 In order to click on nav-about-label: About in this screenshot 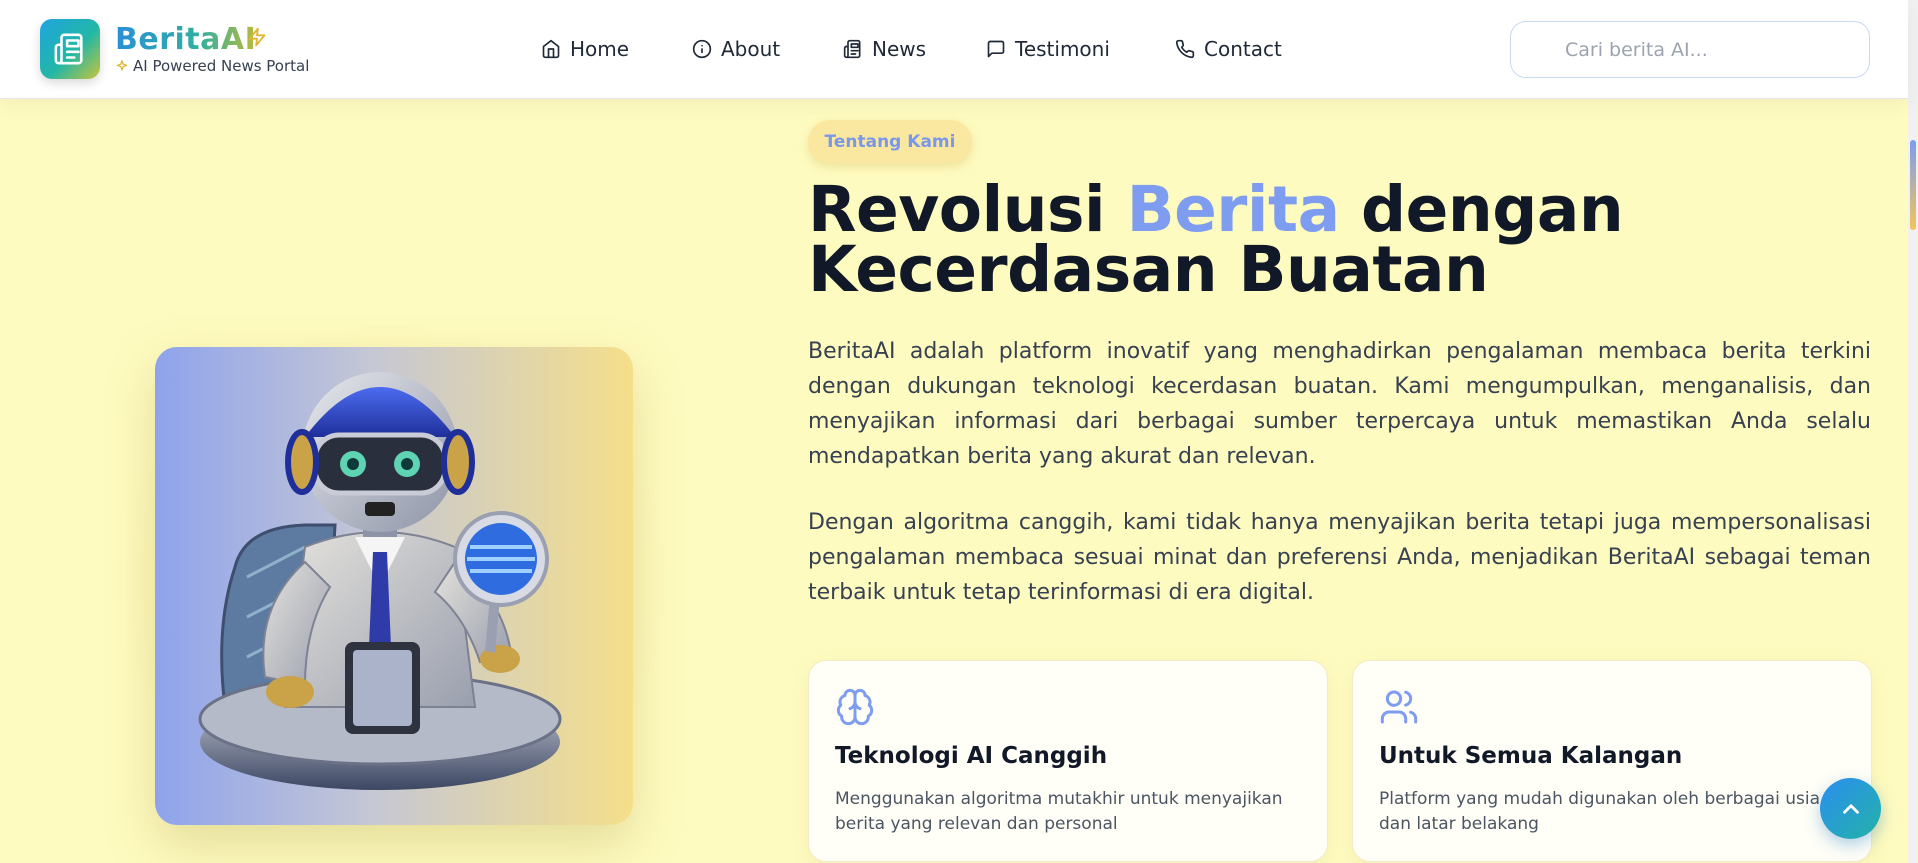, I will do `click(751, 49)`.